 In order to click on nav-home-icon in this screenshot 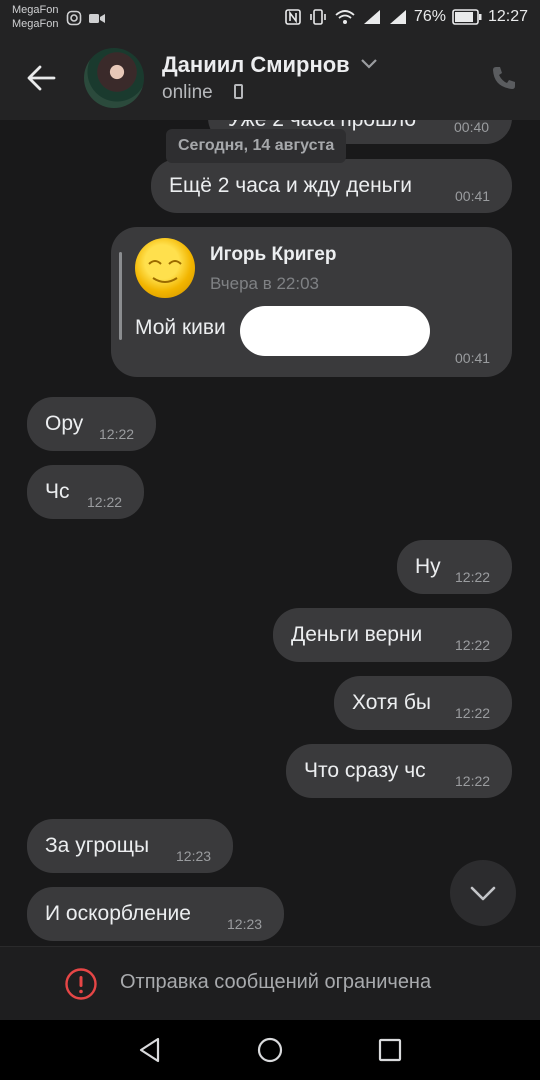, I will do `click(270, 1050)`.